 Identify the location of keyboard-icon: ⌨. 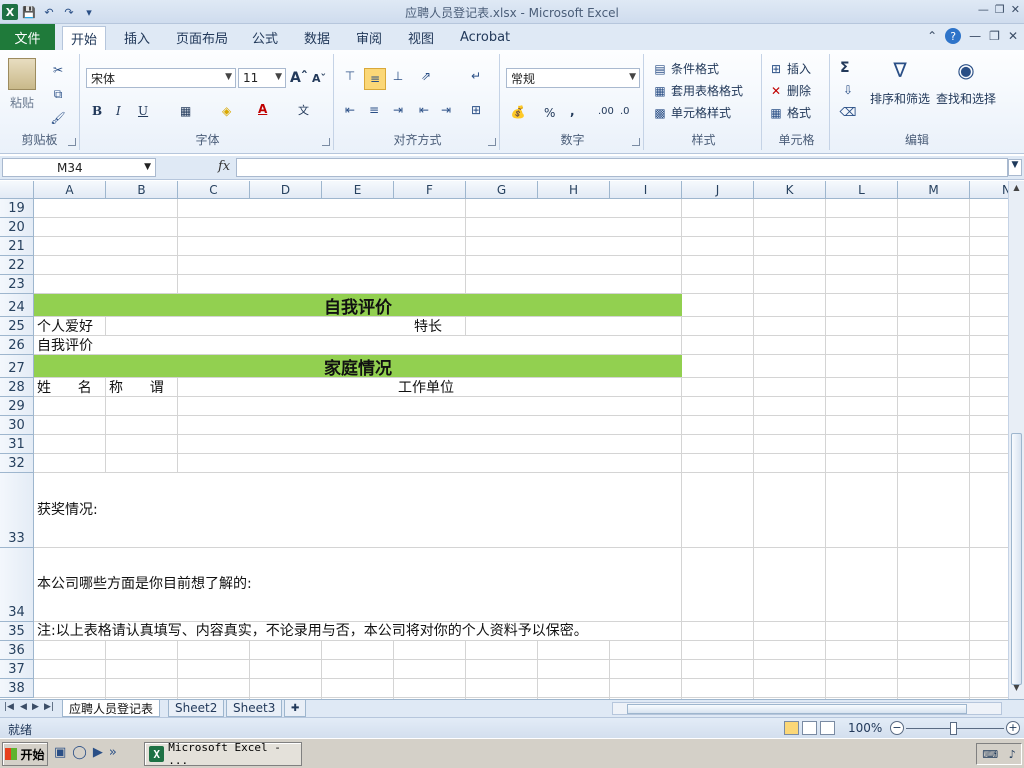
(990, 754).